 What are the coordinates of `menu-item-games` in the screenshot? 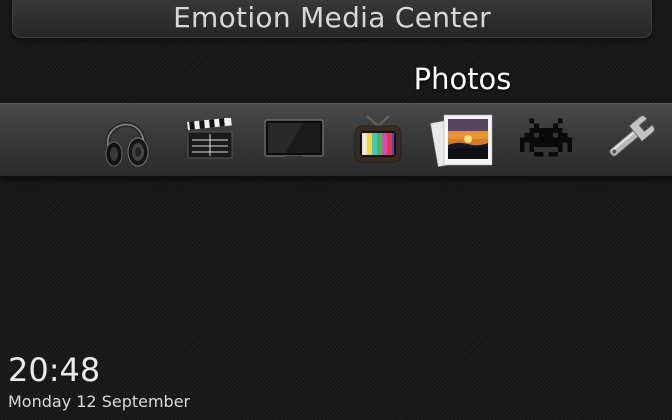 It's located at (546, 140).